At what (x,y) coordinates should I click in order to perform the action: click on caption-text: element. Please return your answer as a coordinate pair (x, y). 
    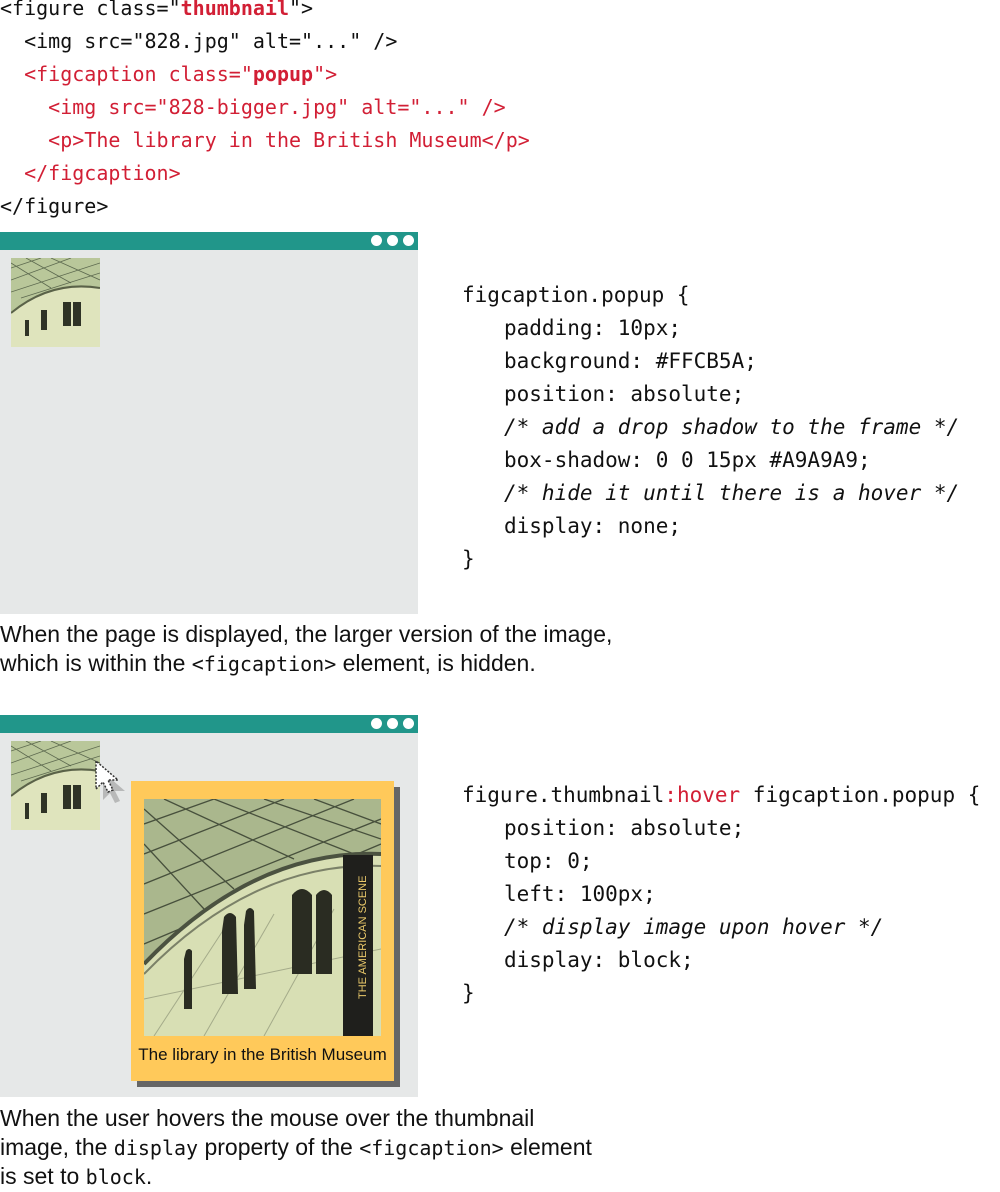
    Looking at the image, I should click on (547, 1147).